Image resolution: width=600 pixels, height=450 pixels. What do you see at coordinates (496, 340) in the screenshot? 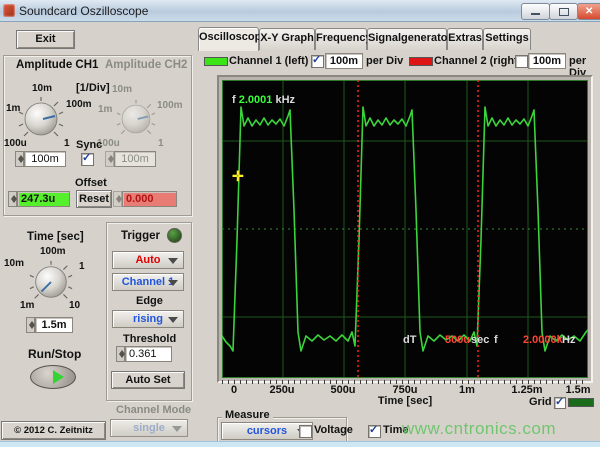
I see `f-label: f` at bounding box center [496, 340].